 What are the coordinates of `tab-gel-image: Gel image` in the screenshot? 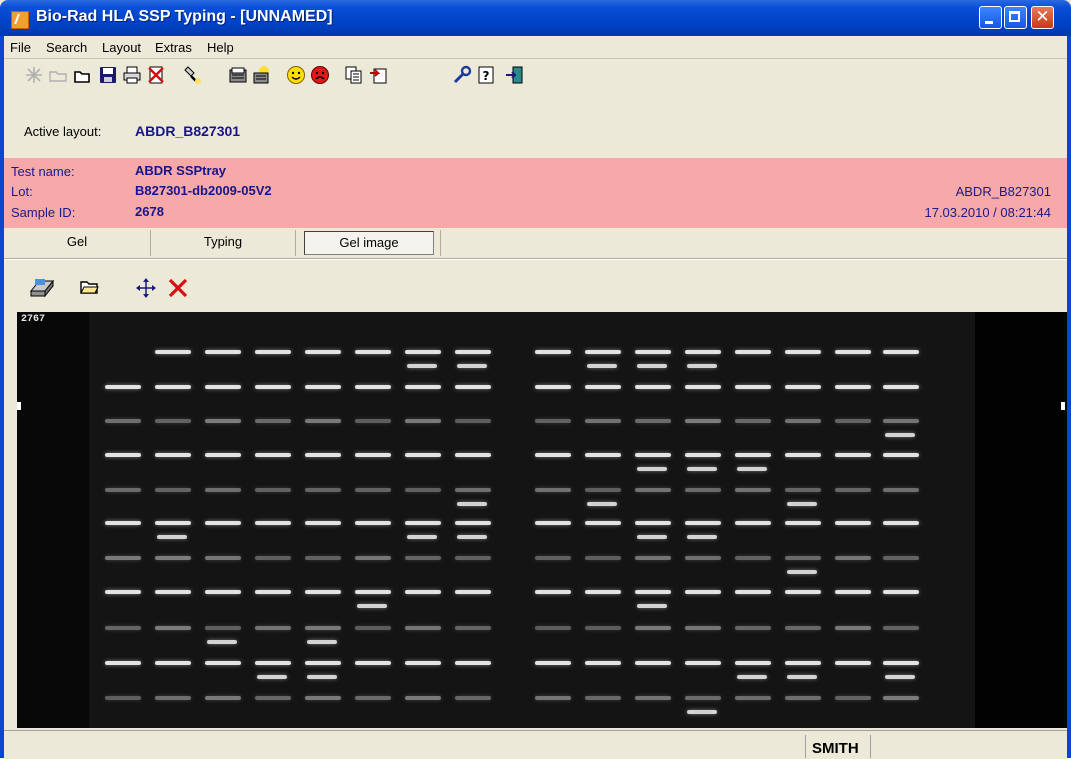 It's located at (369, 243).